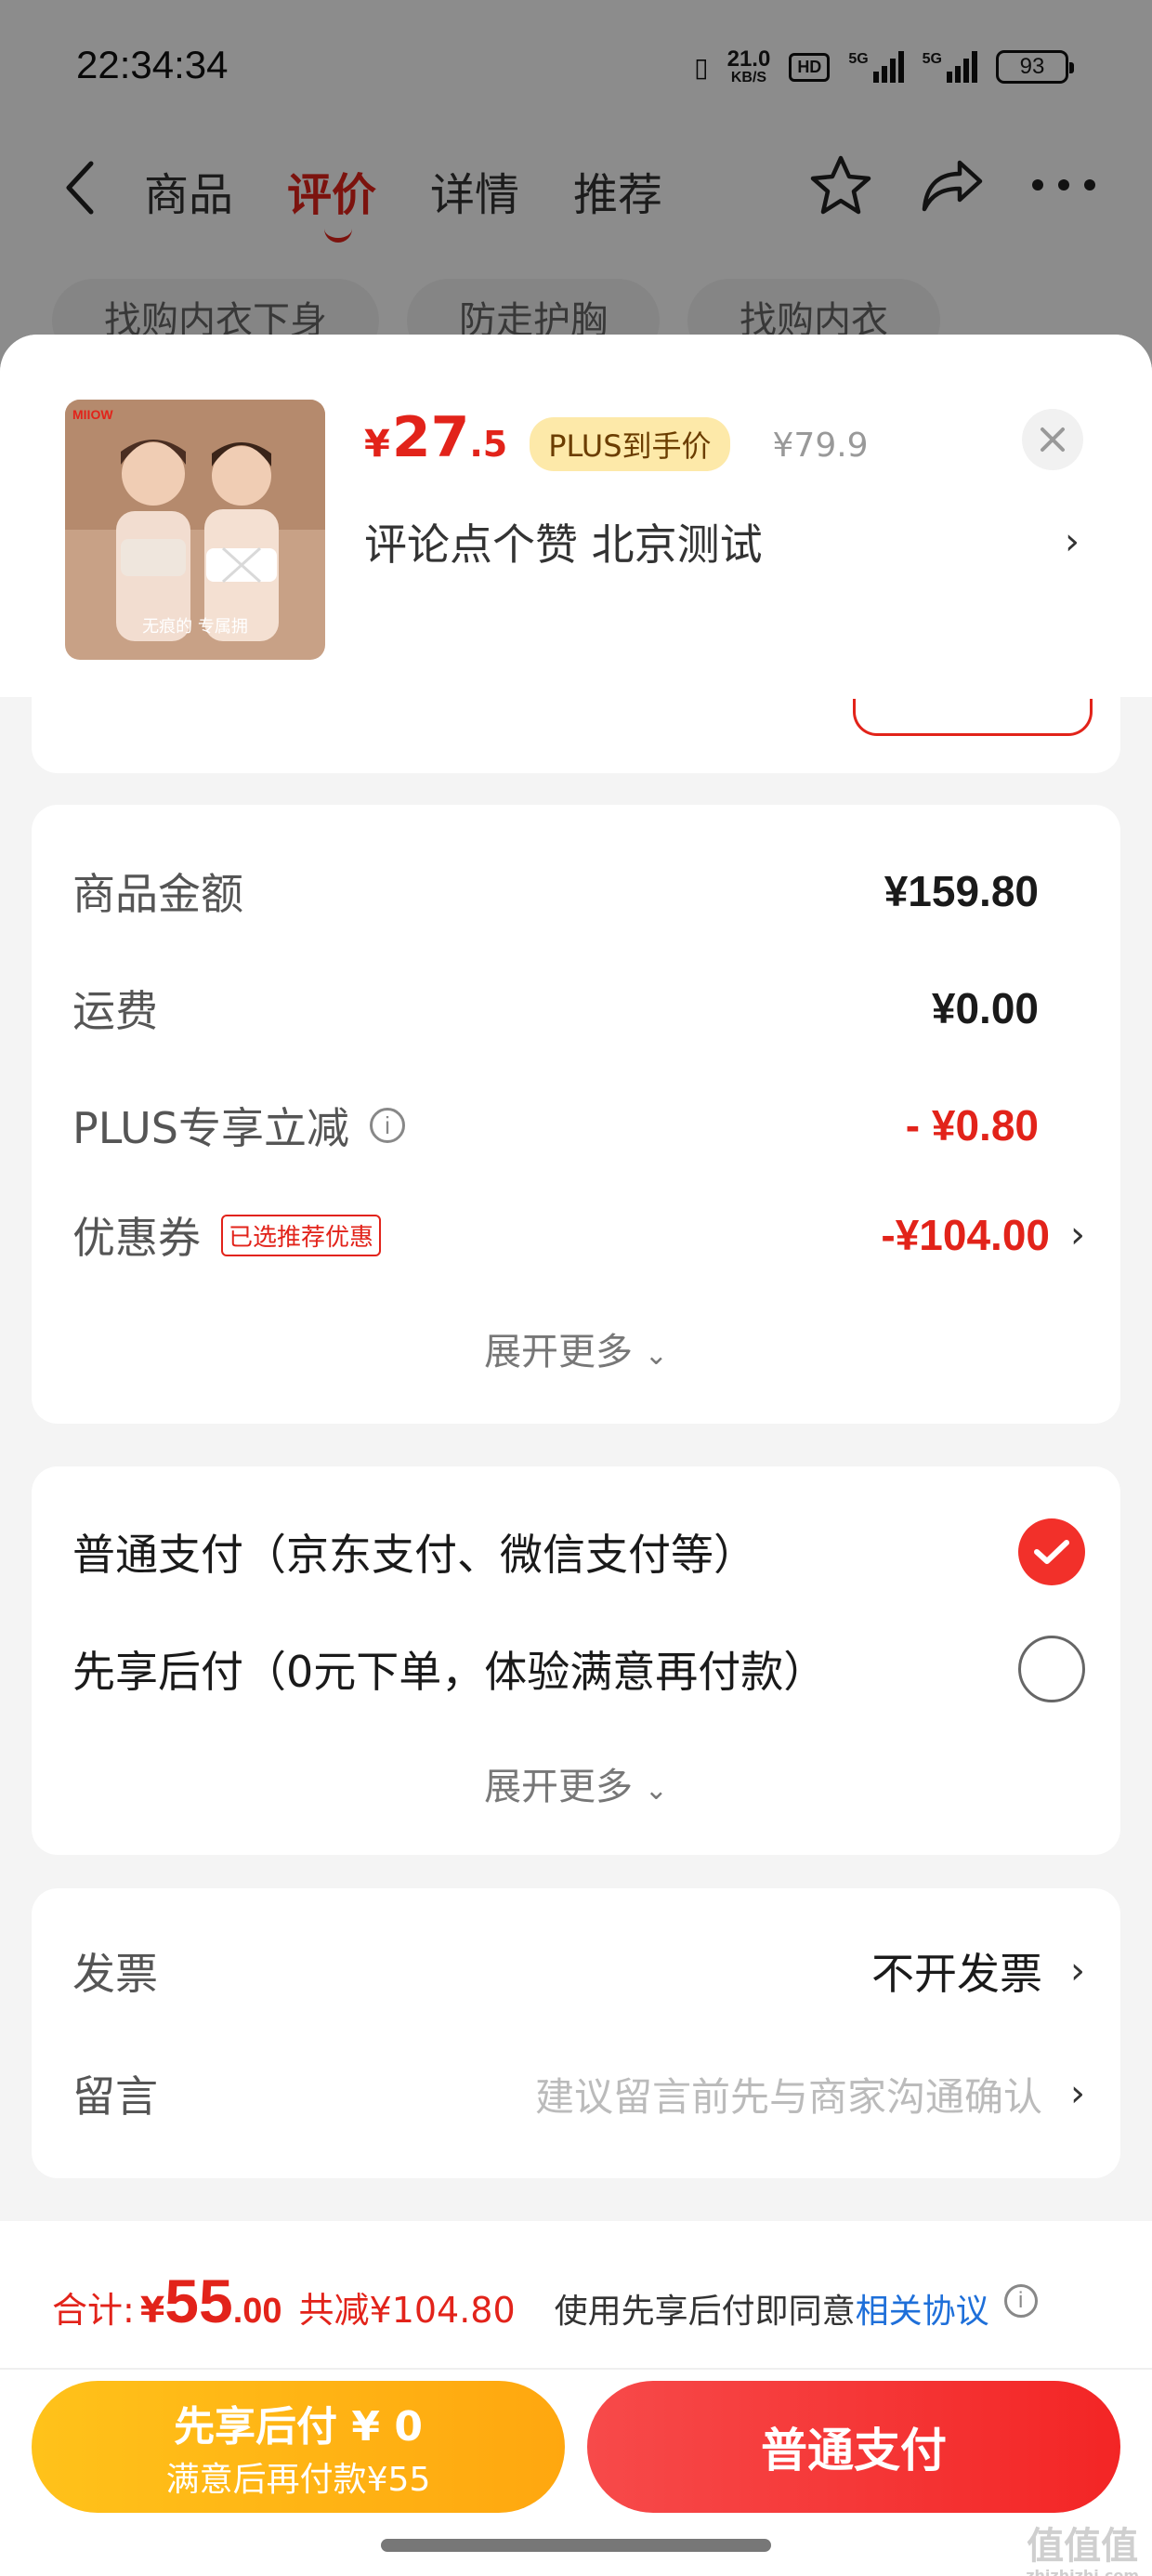 This screenshot has width=1152, height=2576. What do you see at coordinates (115, 2096) in the screenshot?
I see `message-label: 留言` at bounding box center [115, 2096].